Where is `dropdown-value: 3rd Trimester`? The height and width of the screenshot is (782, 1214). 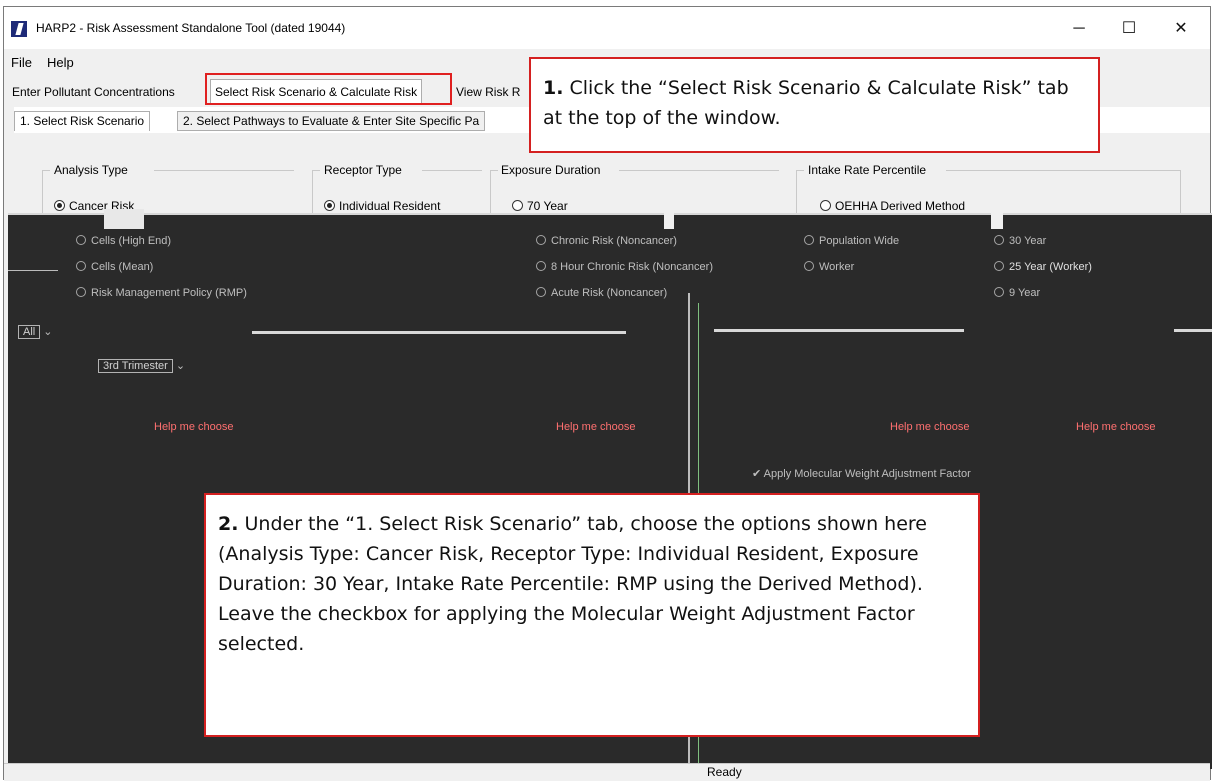 dropdown-value: 3rd Trimester is located at coordinates (135, 366).